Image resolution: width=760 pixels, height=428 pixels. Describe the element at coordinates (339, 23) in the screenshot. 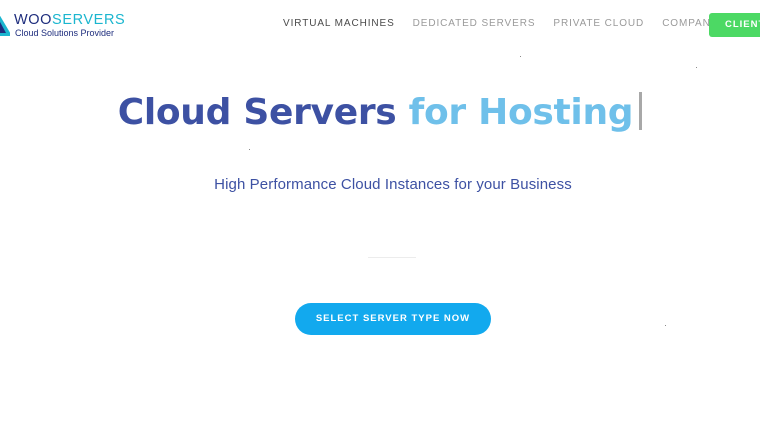

I see `nav-item-virtual-machines: VIRTUAL MACHINES` at that location.